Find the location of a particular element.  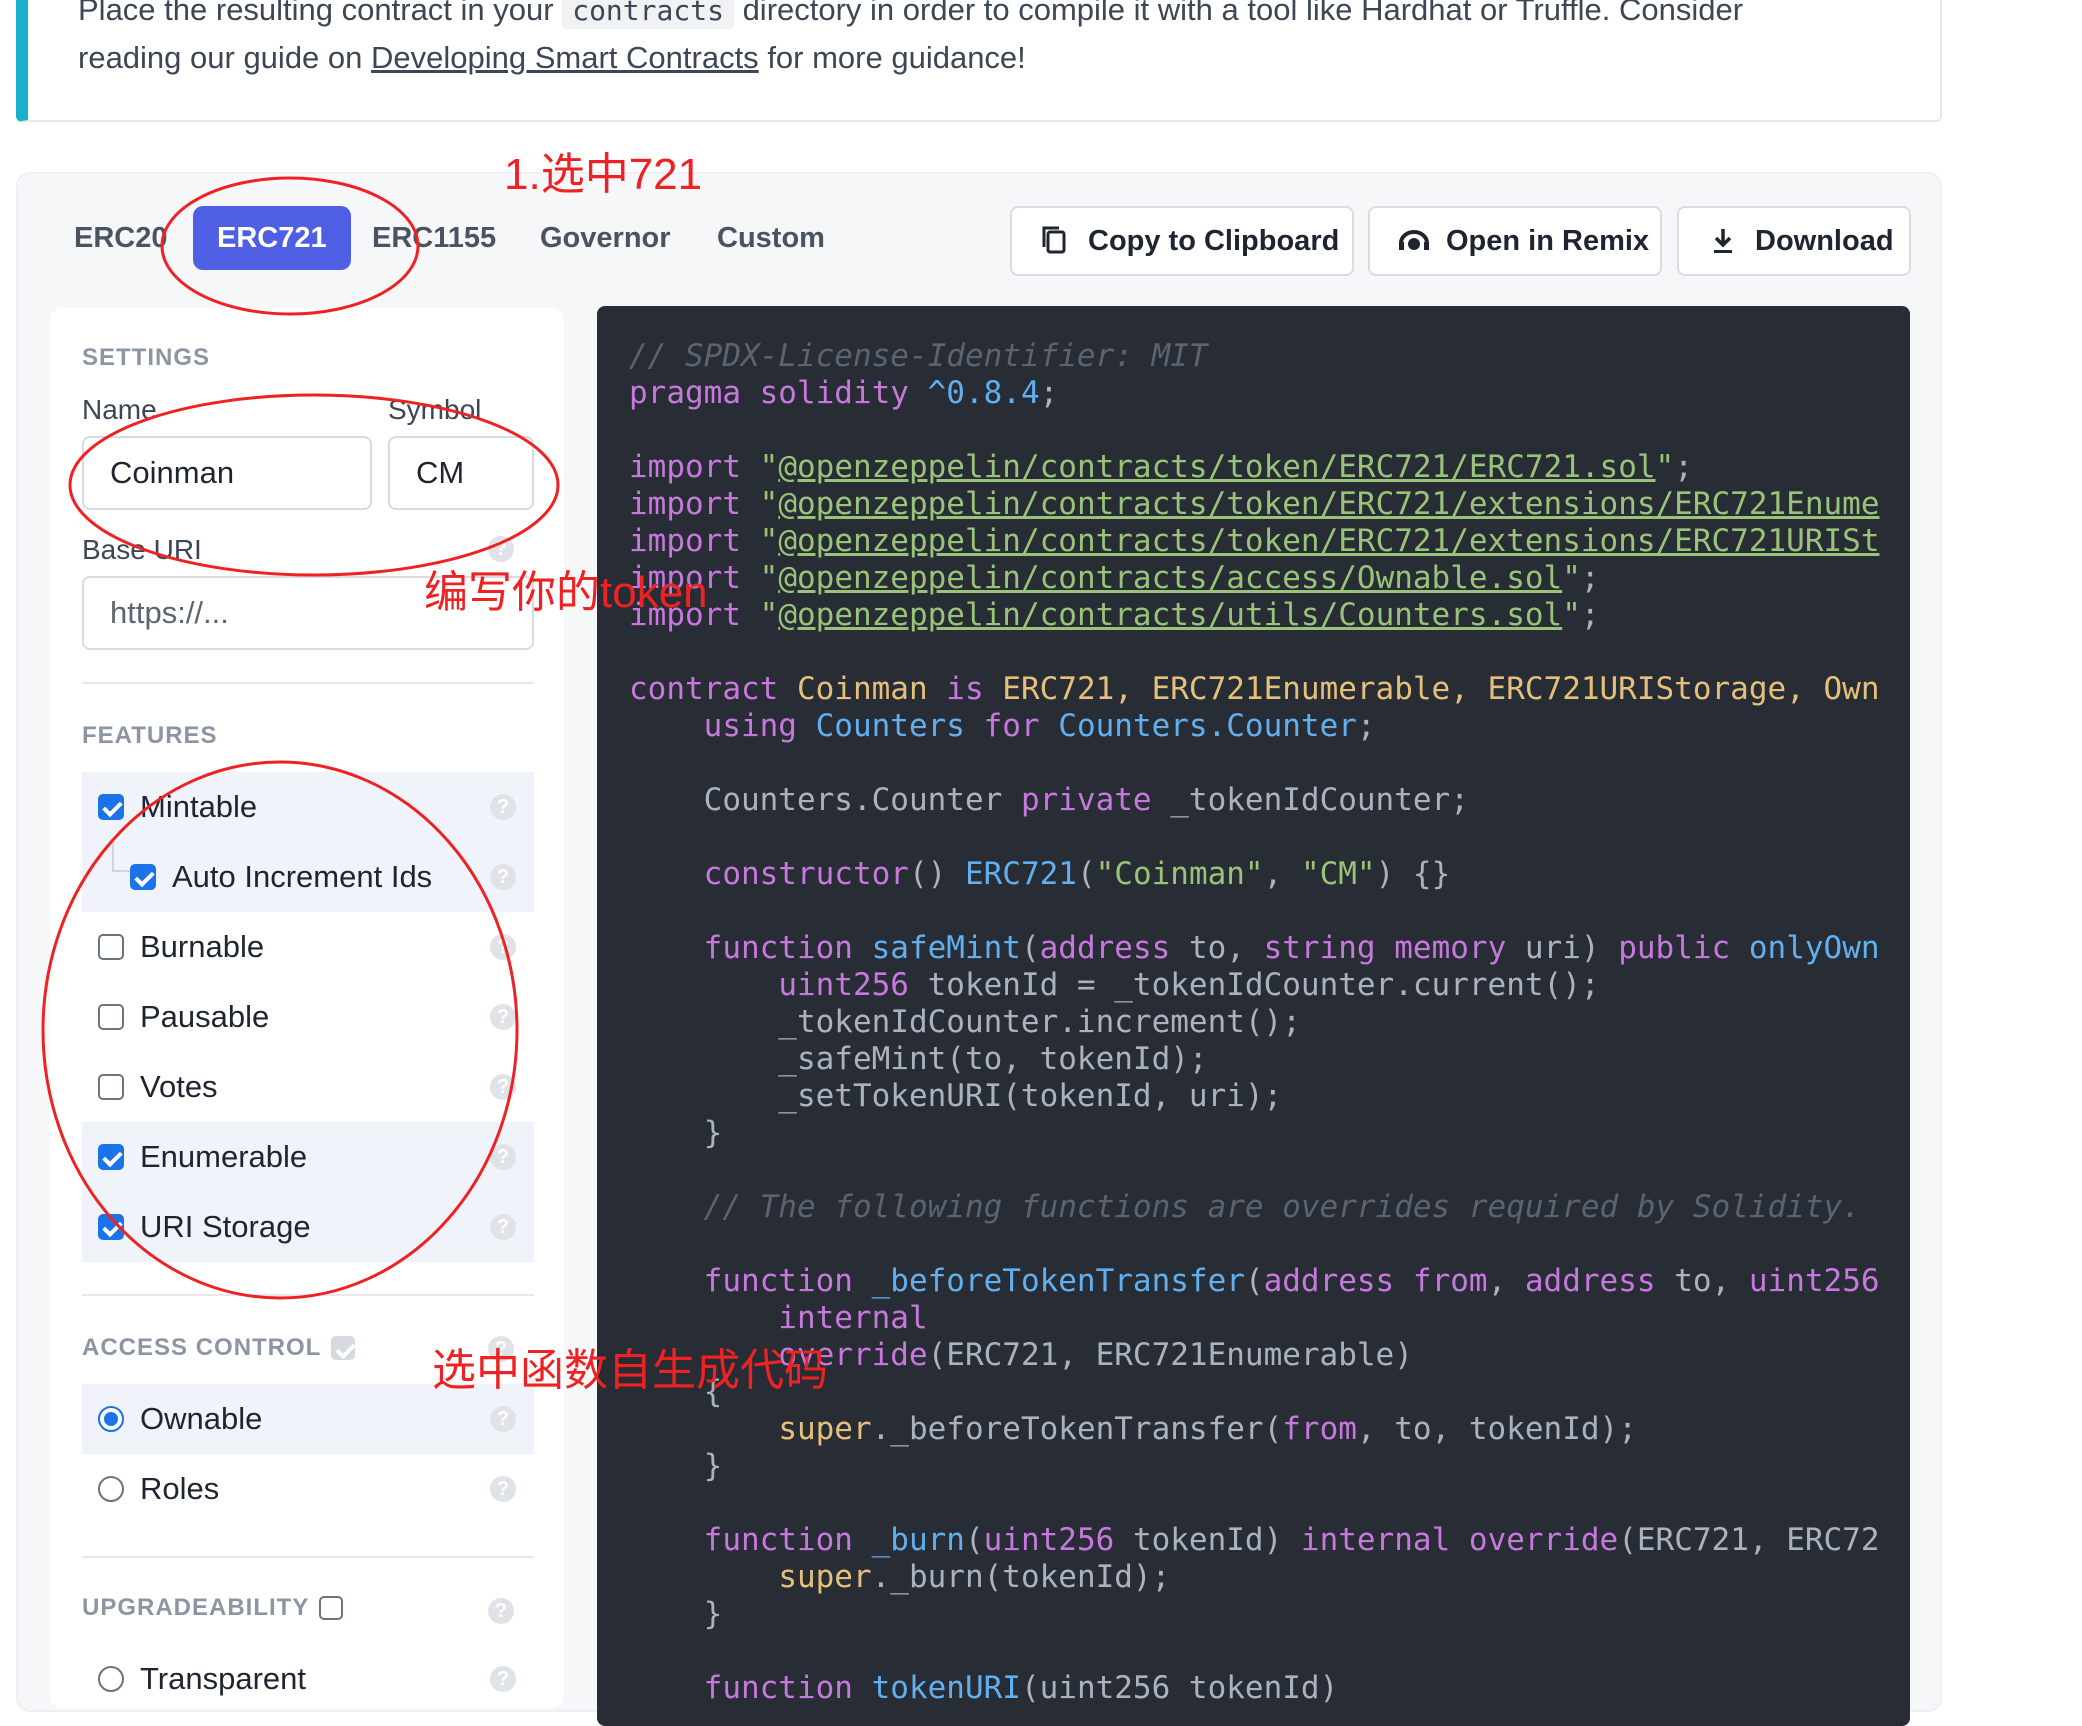

annotation-circle-settings is located at coordinates (314, 485).